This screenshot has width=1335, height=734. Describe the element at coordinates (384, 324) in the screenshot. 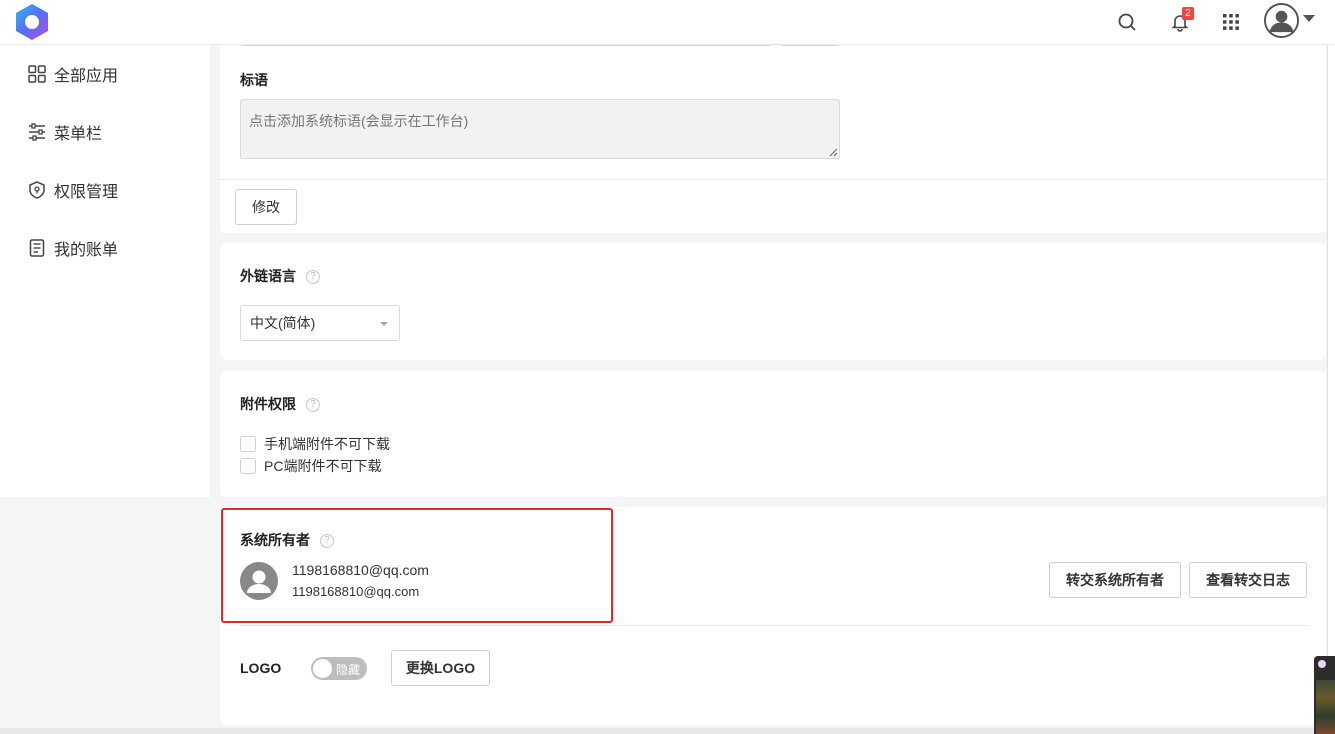

I see `dropdown-arrow-icon` at that location.